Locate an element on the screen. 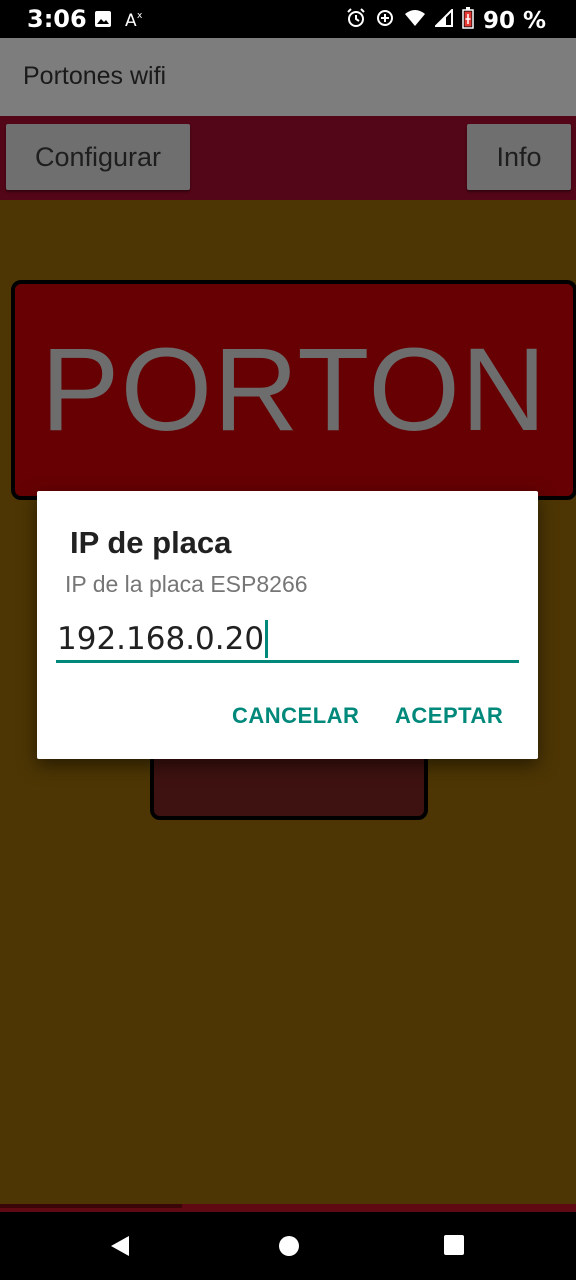  image-icon is located at coordinates (103, 21).